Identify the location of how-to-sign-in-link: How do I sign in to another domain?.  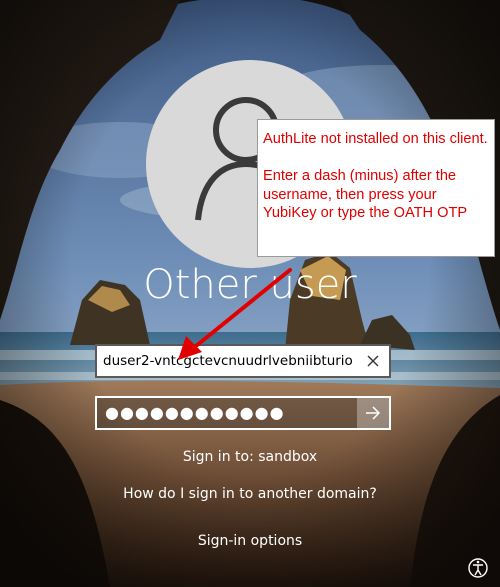
(250, 494).